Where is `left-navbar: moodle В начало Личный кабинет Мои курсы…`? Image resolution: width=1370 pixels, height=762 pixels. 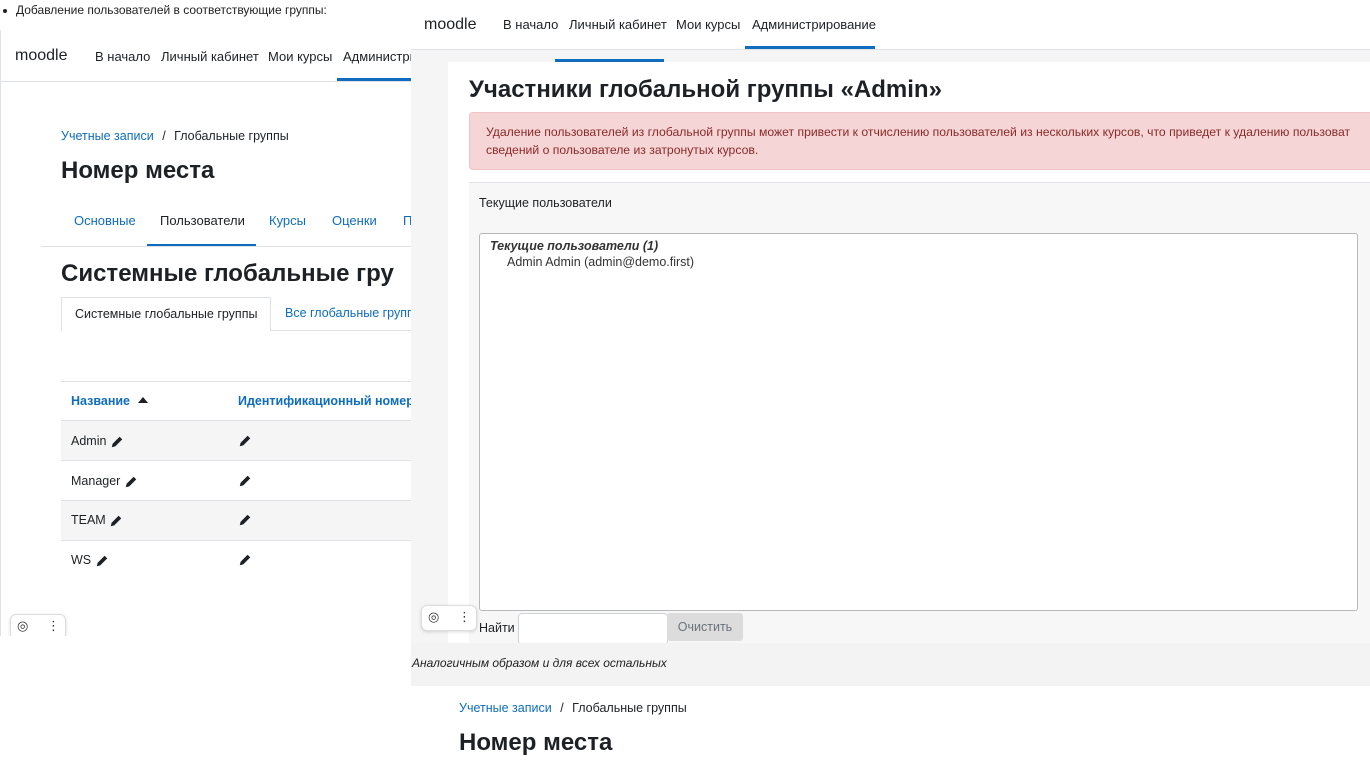
left-navbar: moodle В начало Личный кабинет Мои курсы… is located at coordinates (206, 56).